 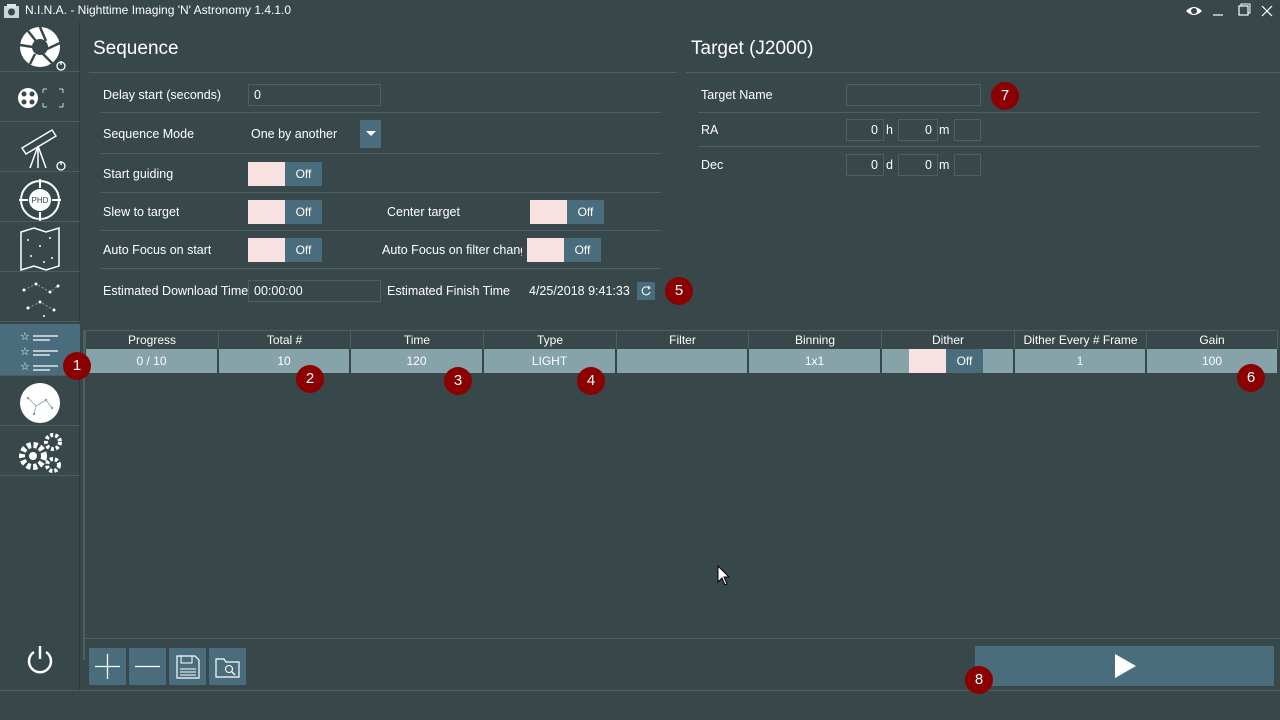 What do you see at coordinates (43, 149) in the screenshot?
I see `telescope-icon` at bounding box center [43, 149].